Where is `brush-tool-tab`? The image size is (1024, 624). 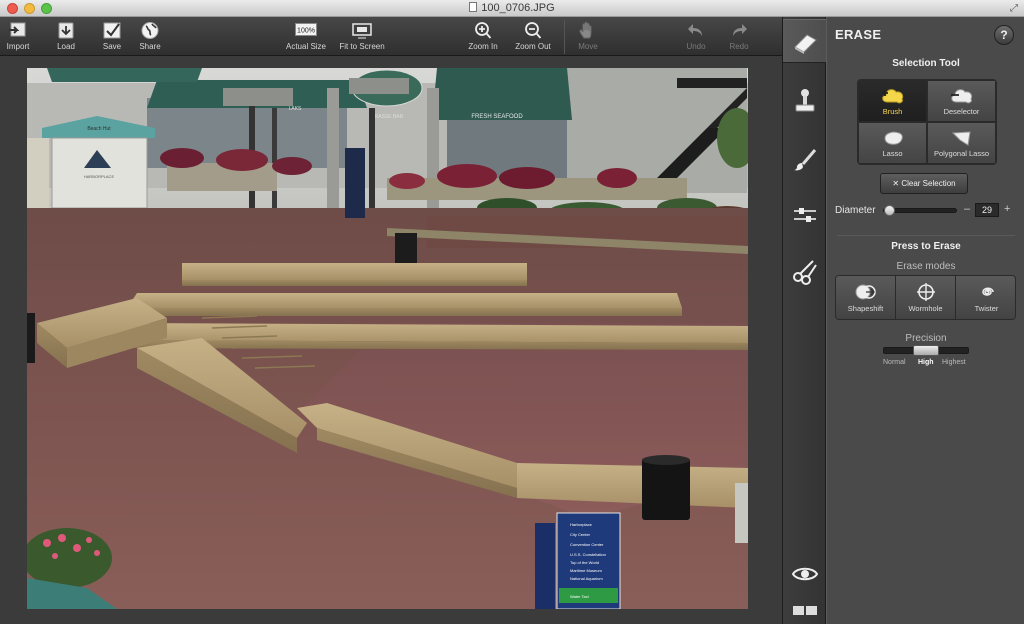
brush-tool-tab is located at coordinates (805, 161).